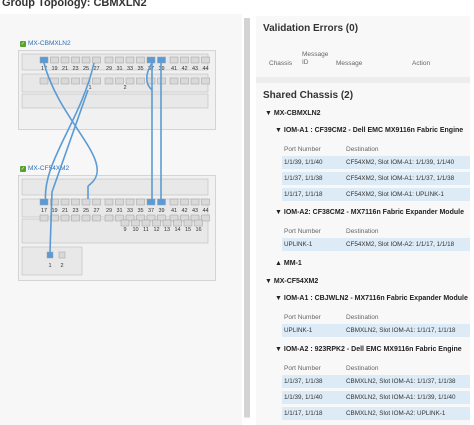  I want to click on port-label: 16, so click(198, 230).